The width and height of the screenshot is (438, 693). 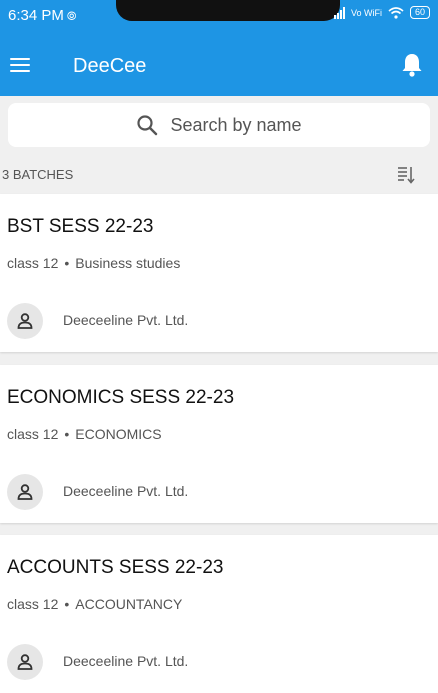 What do you see at coordinates (129, 604) in the screenshot?
I see `batch-subject: ACCOUNTANCY` at bounding box center [129, 604].